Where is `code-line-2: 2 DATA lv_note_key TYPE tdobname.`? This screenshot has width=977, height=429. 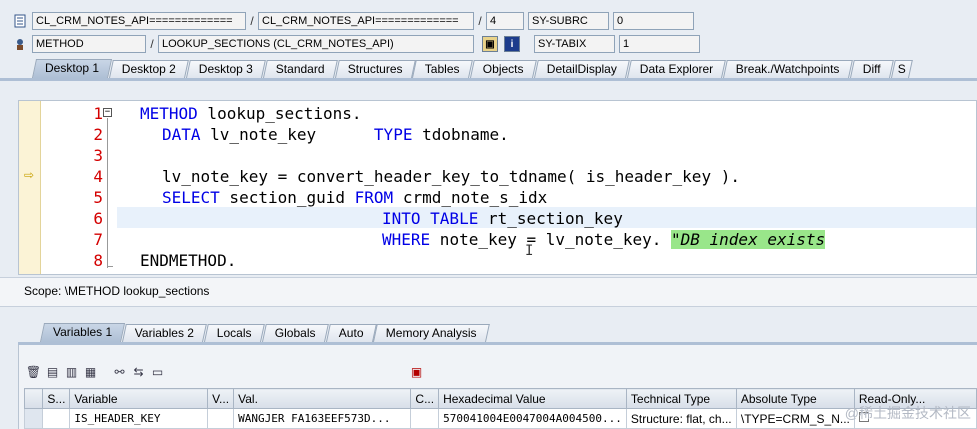 code-line-2: 2 DATA lv_note_key TYPE tdobname. is located at coordinates (497, 134).